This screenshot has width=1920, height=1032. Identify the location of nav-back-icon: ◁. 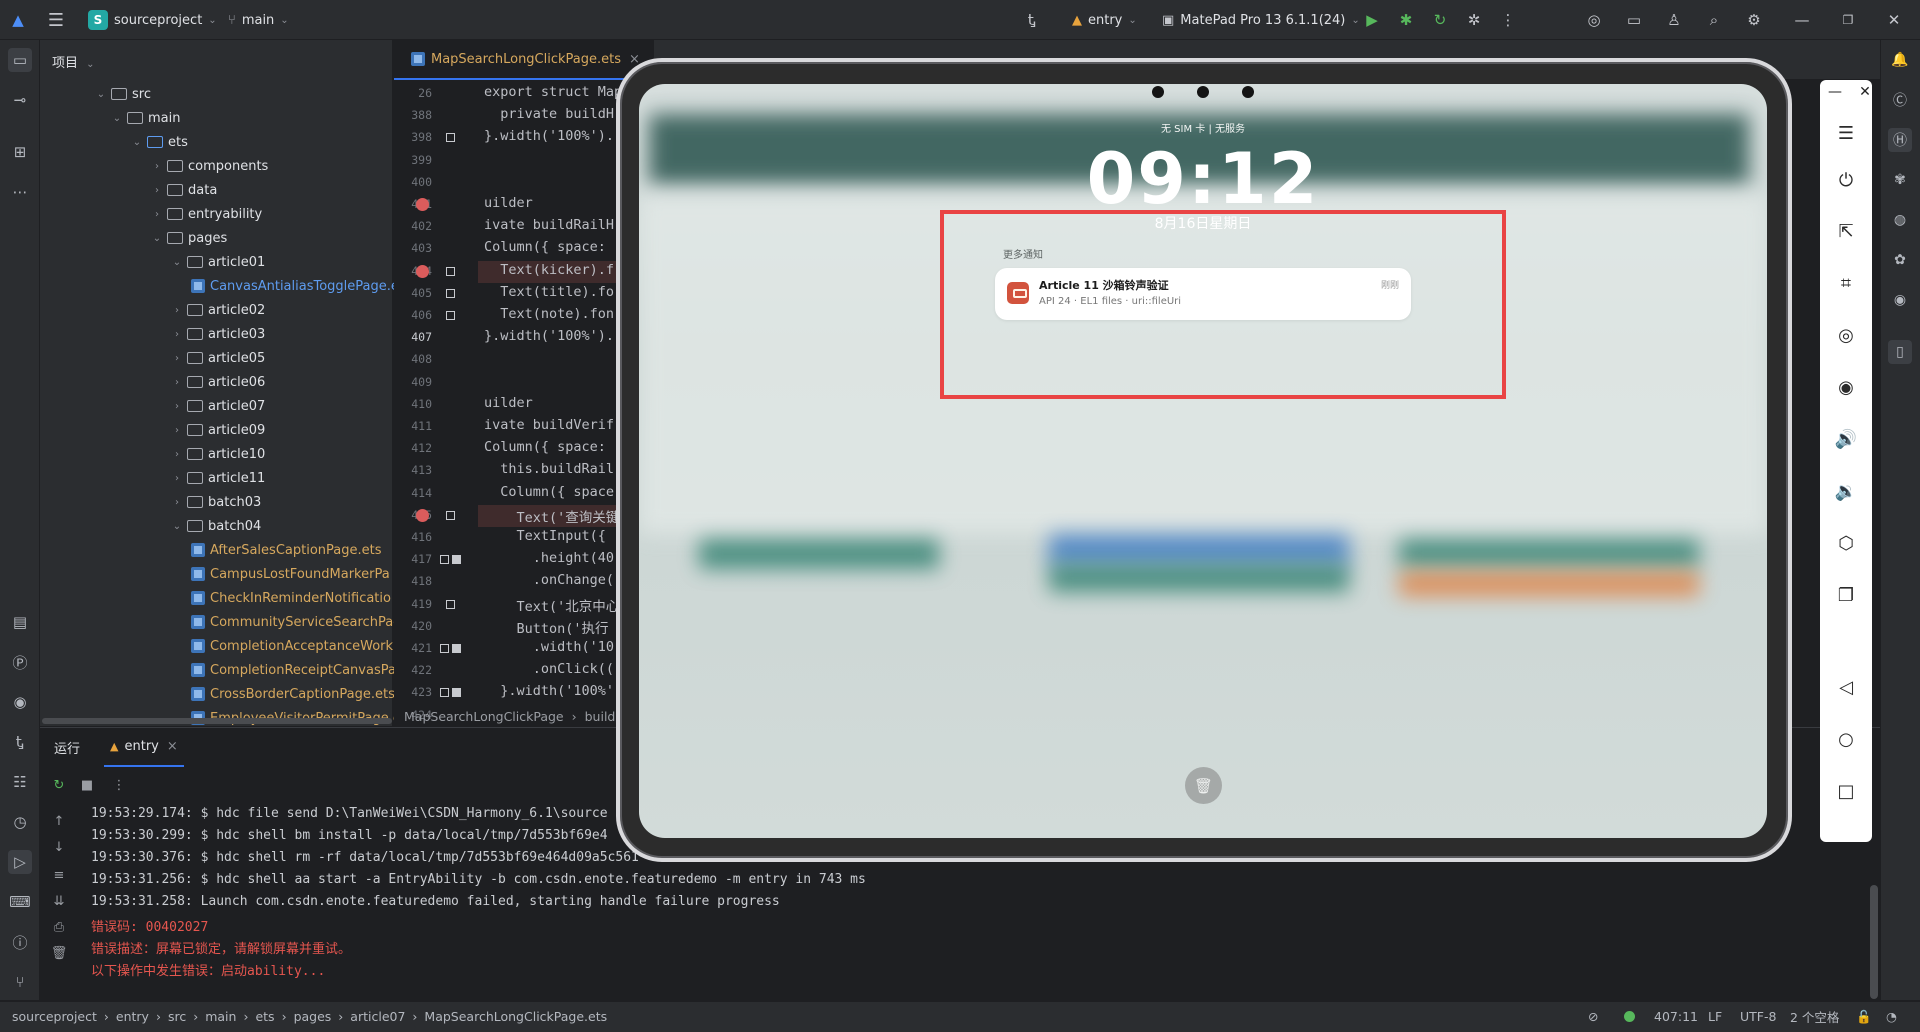
(1846, 687).